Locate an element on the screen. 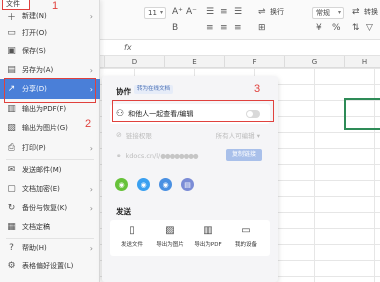 The image size is (380, 282). menu-item-label: 文档定稿 is located at coordinates (36, 227).